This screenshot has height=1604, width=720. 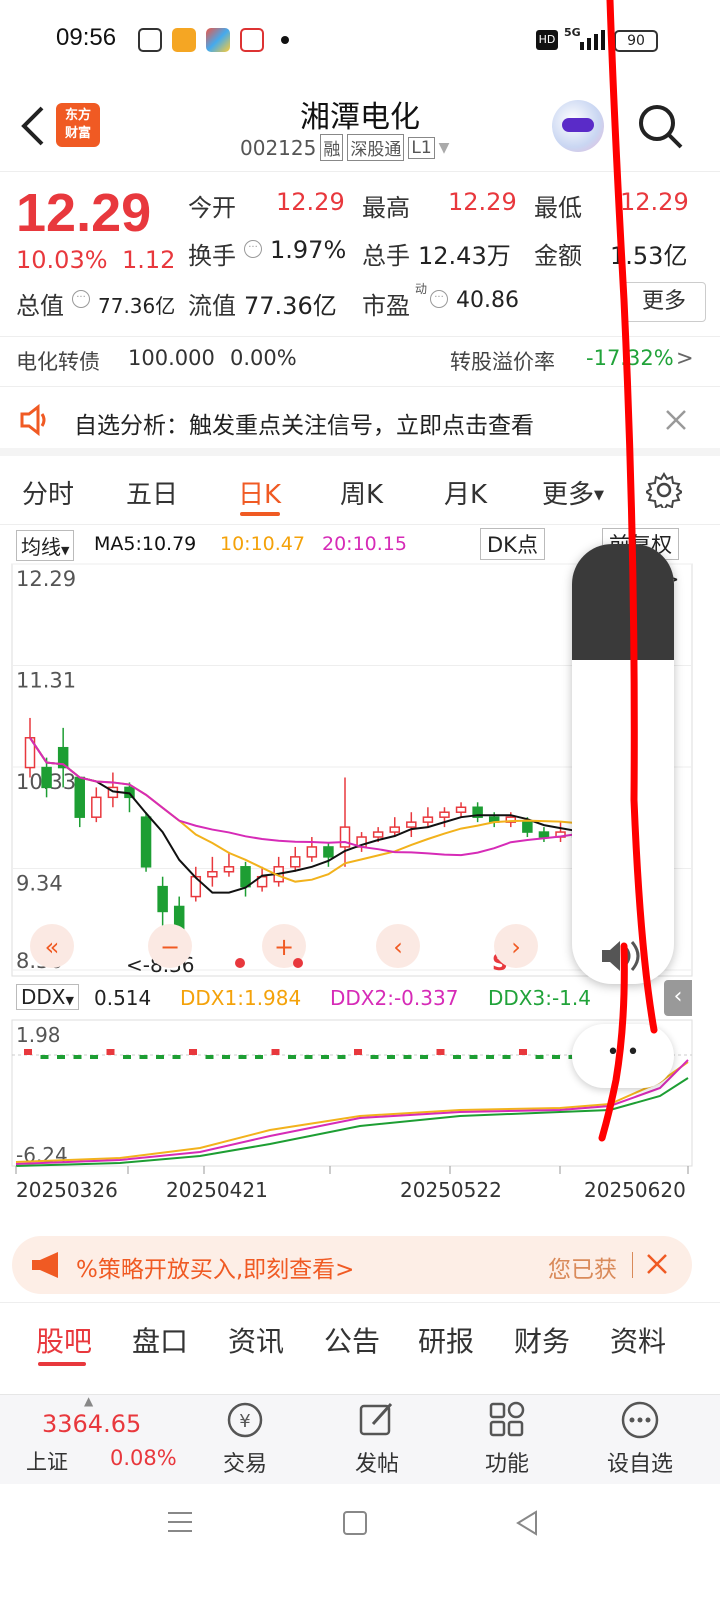 What do you see at coordinates (573, 492) in the screenshot?
I see `tab-more: 更多▼` at bounding box center [573, 492].